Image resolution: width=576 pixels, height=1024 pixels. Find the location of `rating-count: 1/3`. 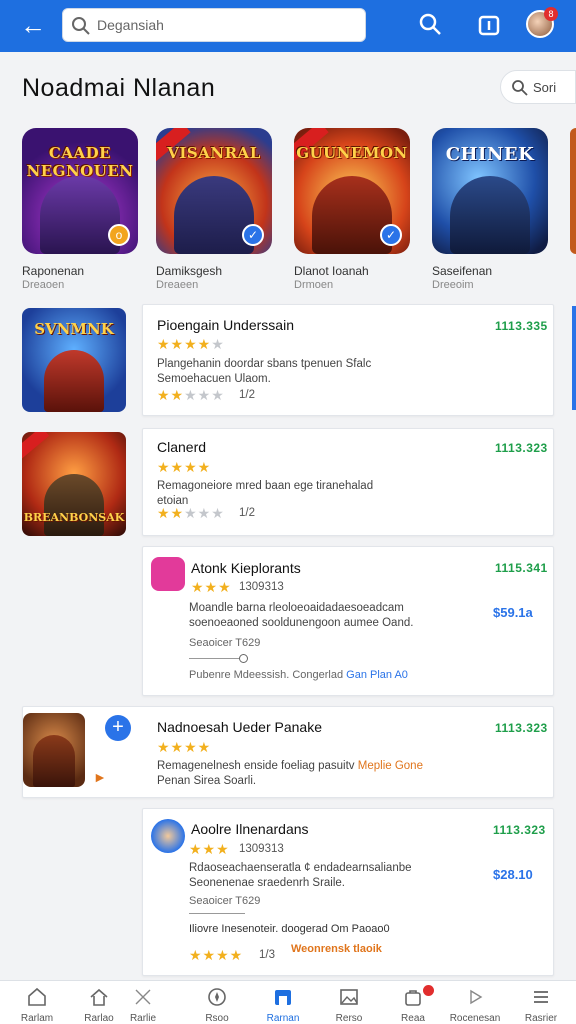

rating-count: 1/3 is located at coordinates (267, 955).